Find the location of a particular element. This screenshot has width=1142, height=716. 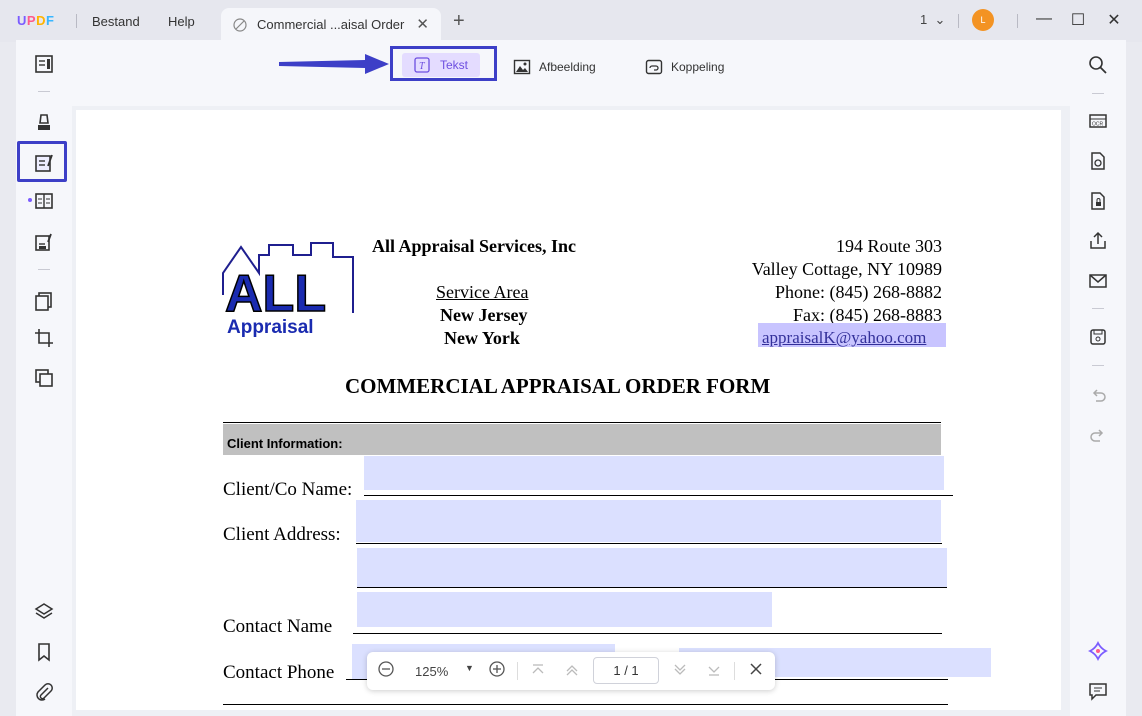

share-icon is located at coordinates (1098, 241).